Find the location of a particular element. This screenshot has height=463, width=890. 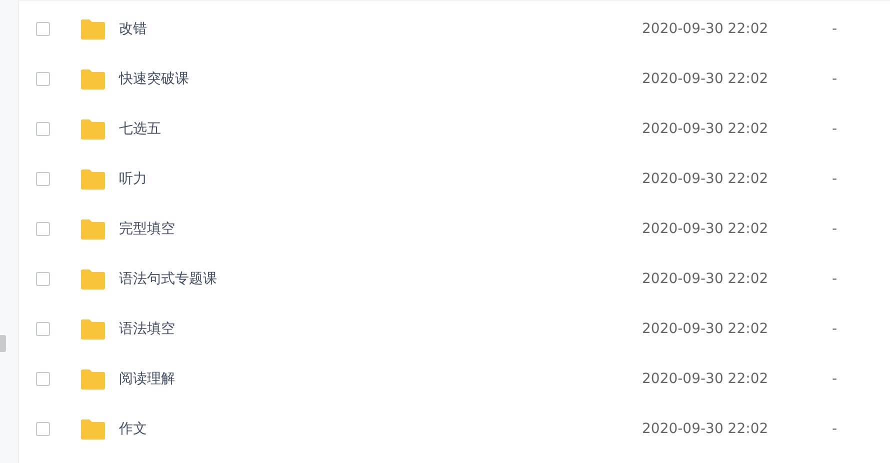

folder-name: 完型填空 is located at coordinates (344, 229).